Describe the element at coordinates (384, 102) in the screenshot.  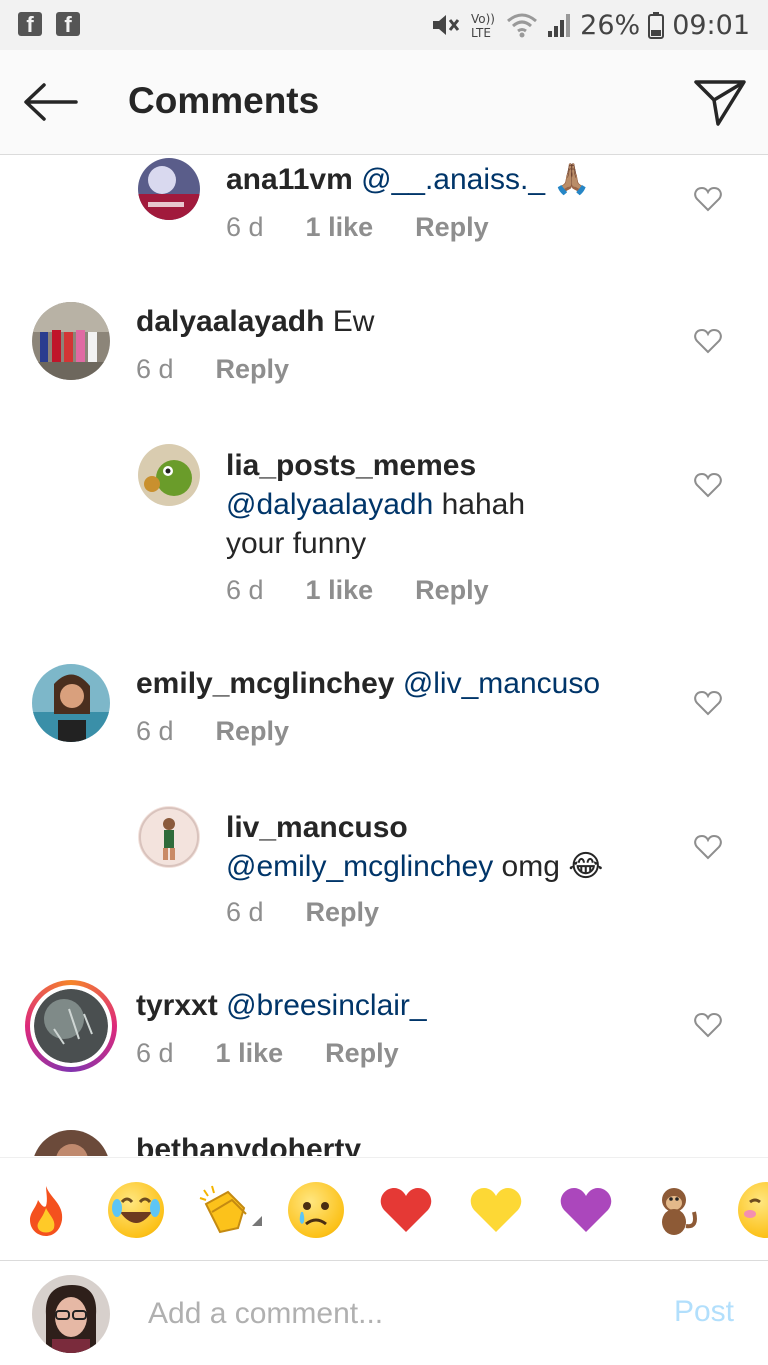
I see `comments-header: Comments` at that location.